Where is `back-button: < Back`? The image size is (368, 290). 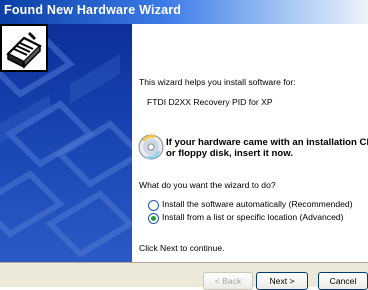
back-button: < Back is located at coordinates (228, 281).